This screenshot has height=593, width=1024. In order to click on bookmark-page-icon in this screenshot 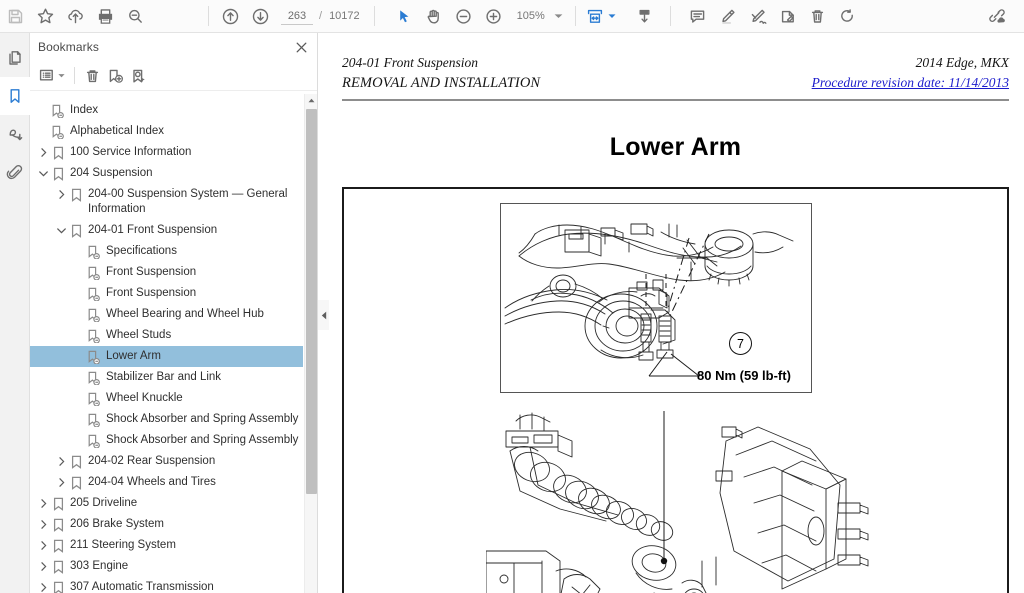, I will do `click(94, 440)`.